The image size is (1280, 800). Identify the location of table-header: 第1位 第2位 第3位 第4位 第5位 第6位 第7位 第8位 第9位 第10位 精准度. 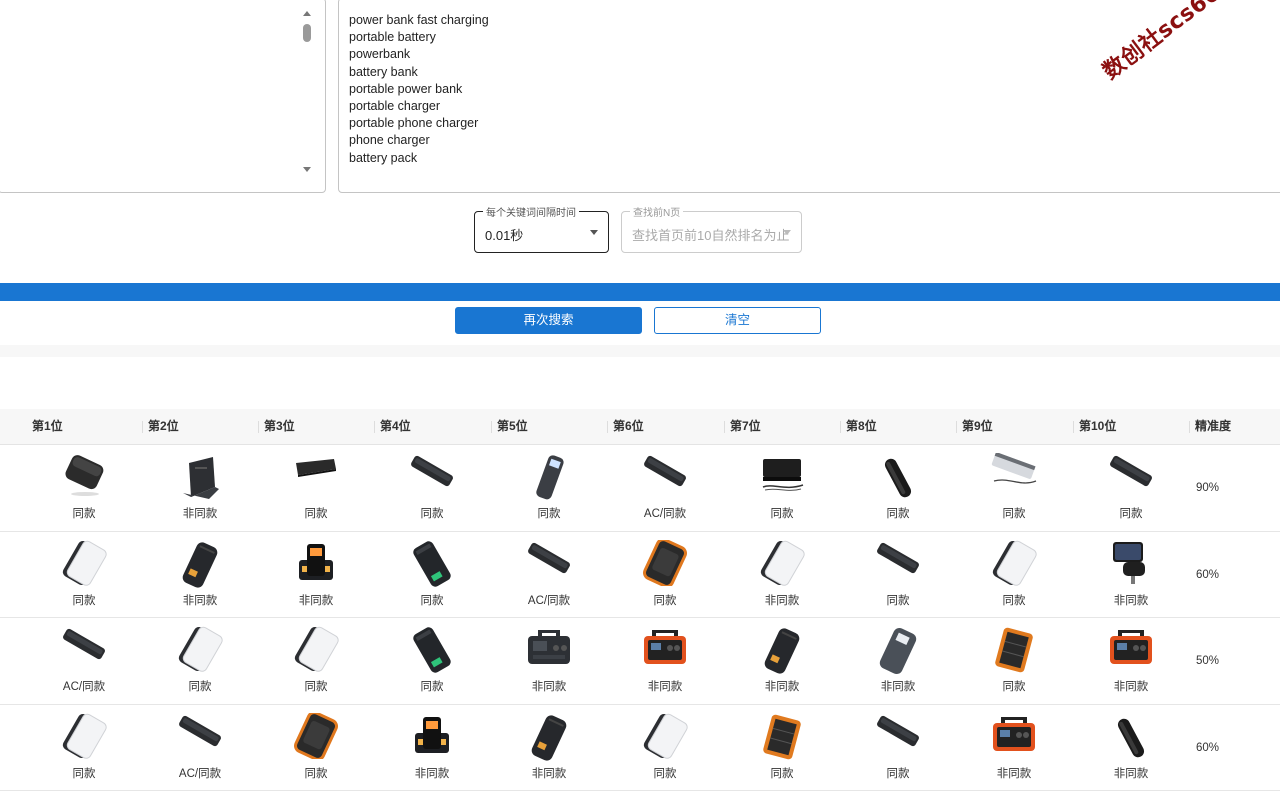
(640, 427).